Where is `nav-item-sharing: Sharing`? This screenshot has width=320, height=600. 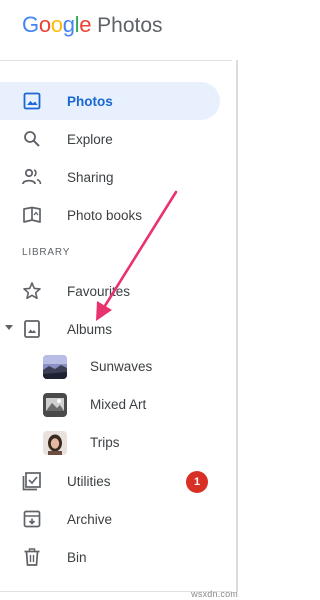
nav-item-sharing: Sharing is located at coordinates (116, 177).